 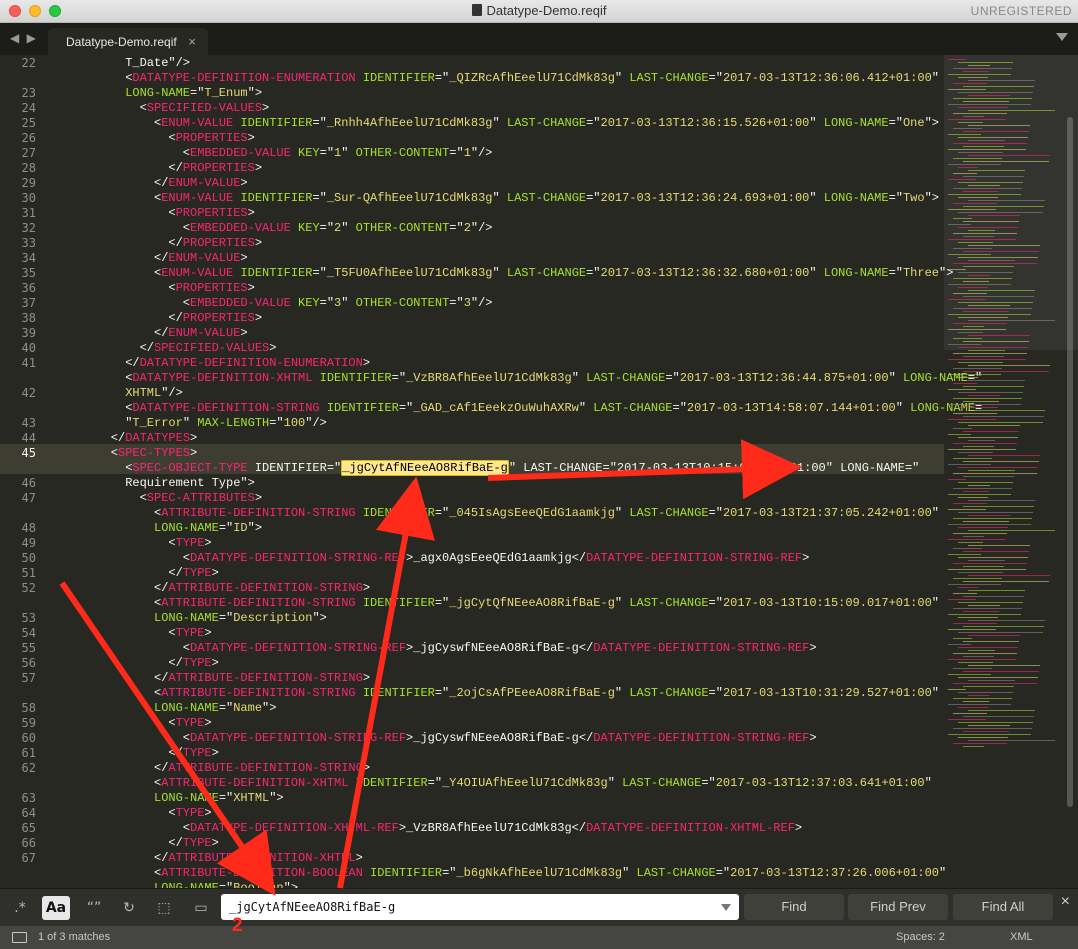 I want to click on xml-attribute-value: Three, so click(x=920, y=273).